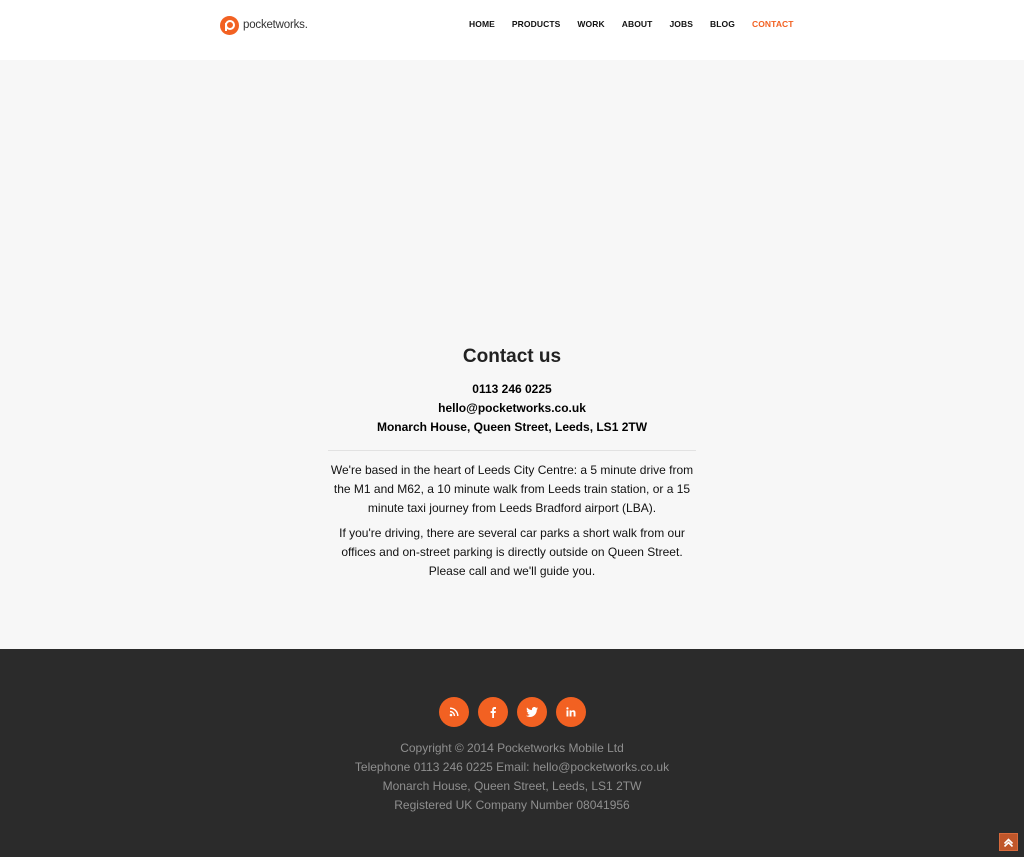  Describe the element at coordinates (512, 450) in the screenshot. I see `divider` at that location.